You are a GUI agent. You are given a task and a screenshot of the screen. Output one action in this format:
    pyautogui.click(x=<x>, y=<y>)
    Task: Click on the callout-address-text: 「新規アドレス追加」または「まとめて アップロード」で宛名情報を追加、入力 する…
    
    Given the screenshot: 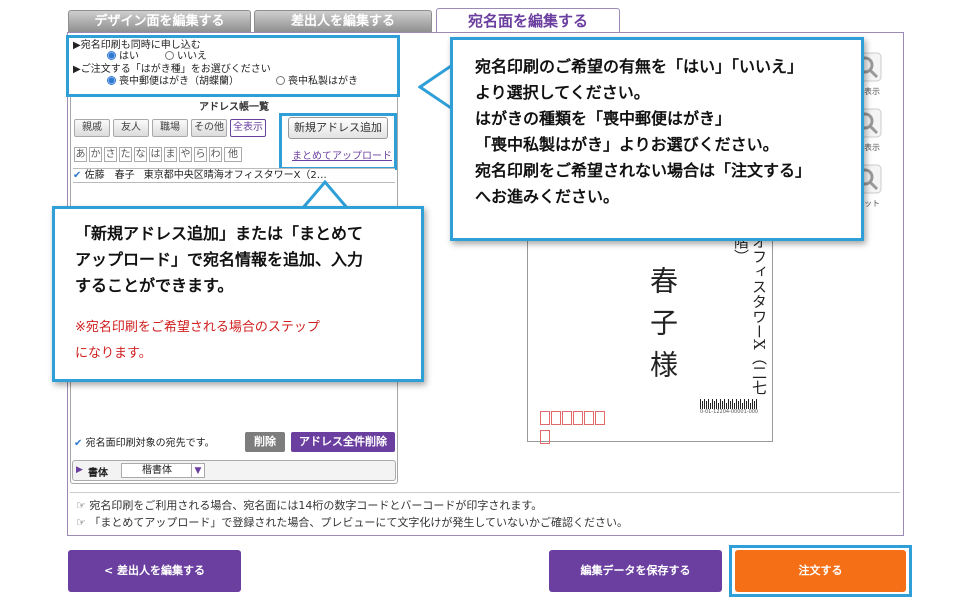 What is the action you would take?
    pyautogui.click(x=219, y=259)
    